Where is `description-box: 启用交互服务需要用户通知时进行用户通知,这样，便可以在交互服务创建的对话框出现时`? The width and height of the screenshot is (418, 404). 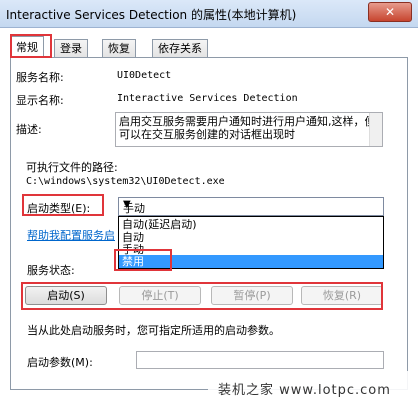
description-box: 启用交互服务需要用户通知时进行用户通知,这样，便可以在交互服务创建的对话框出现时 is located at coordinates (249, 129).